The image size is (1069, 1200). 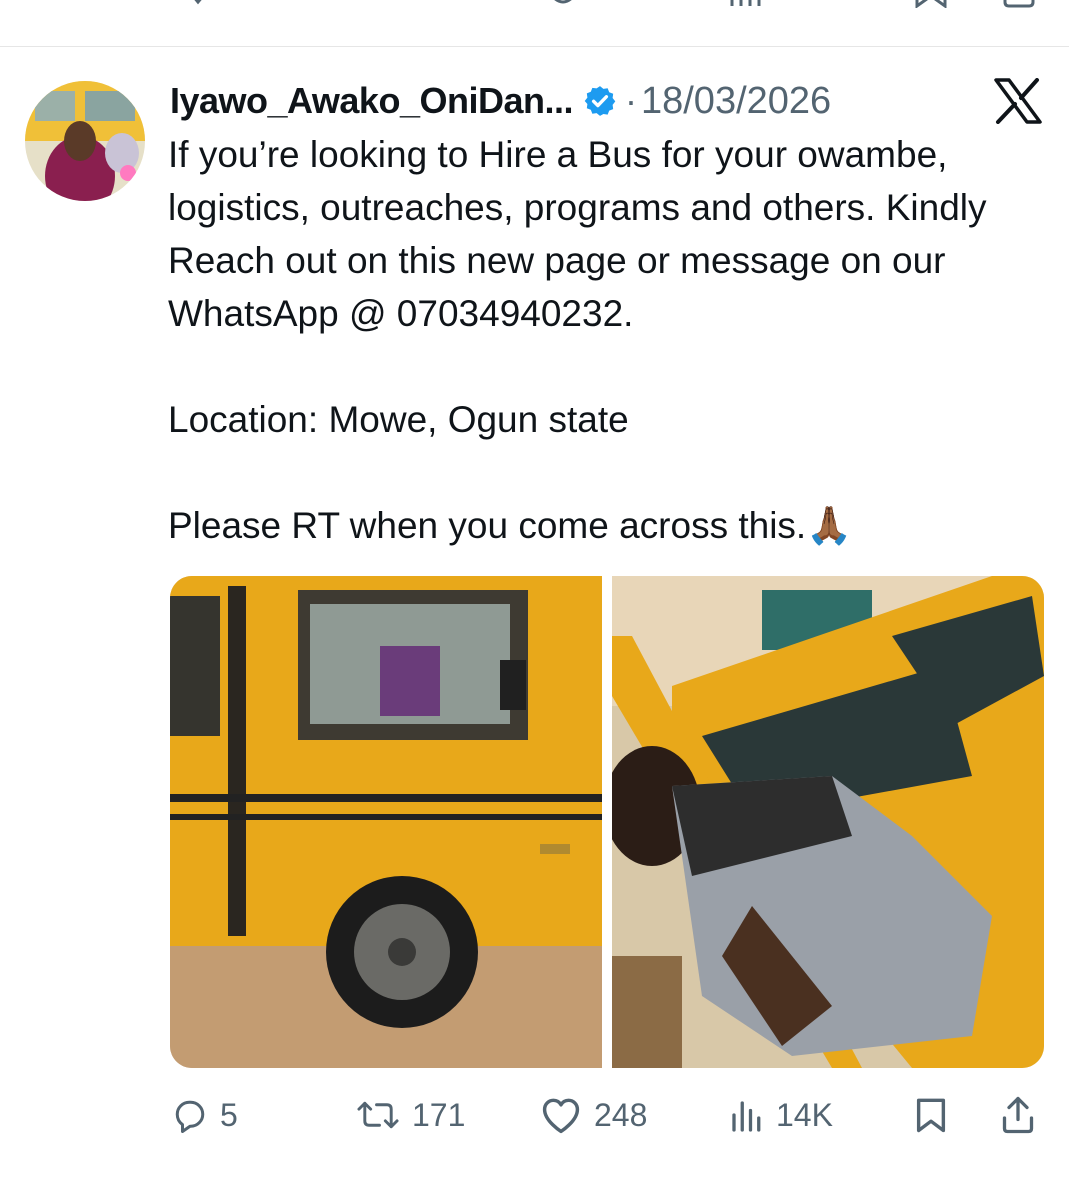 I want to click on avatar-photo, so click(x=85, y=141).